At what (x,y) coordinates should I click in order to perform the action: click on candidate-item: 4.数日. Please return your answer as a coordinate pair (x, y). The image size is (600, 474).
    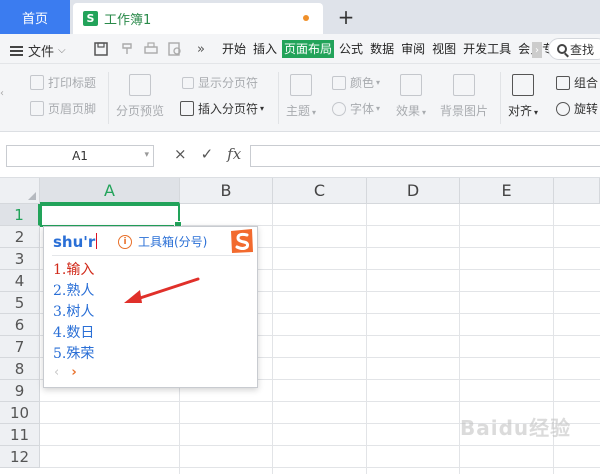
    Looking at the image, I should click on (73, 333).